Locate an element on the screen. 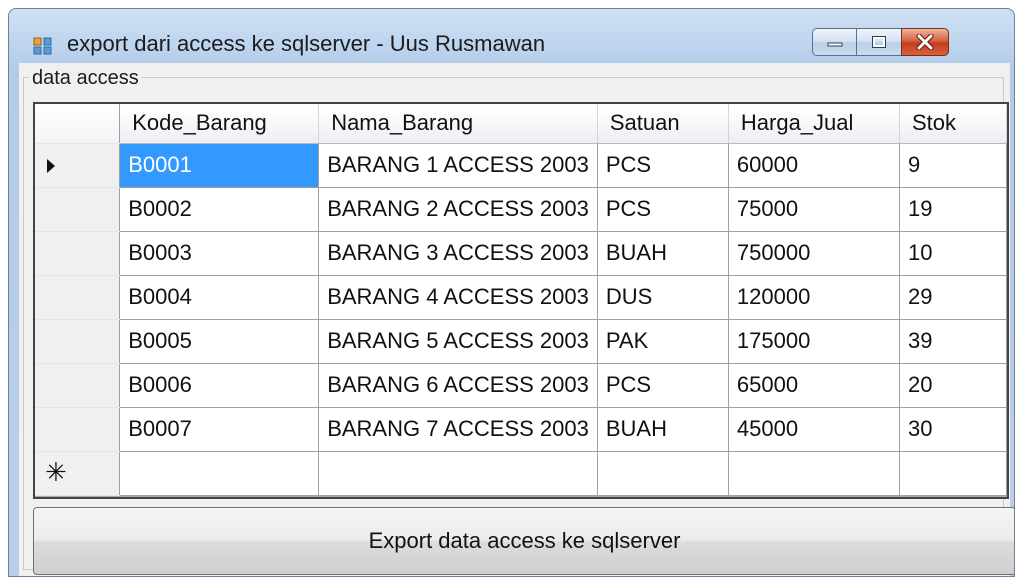 Image resolution: width=1015 pixels, height=577 pixels. grid-cell: 9 is located at coordinates (953, 165).